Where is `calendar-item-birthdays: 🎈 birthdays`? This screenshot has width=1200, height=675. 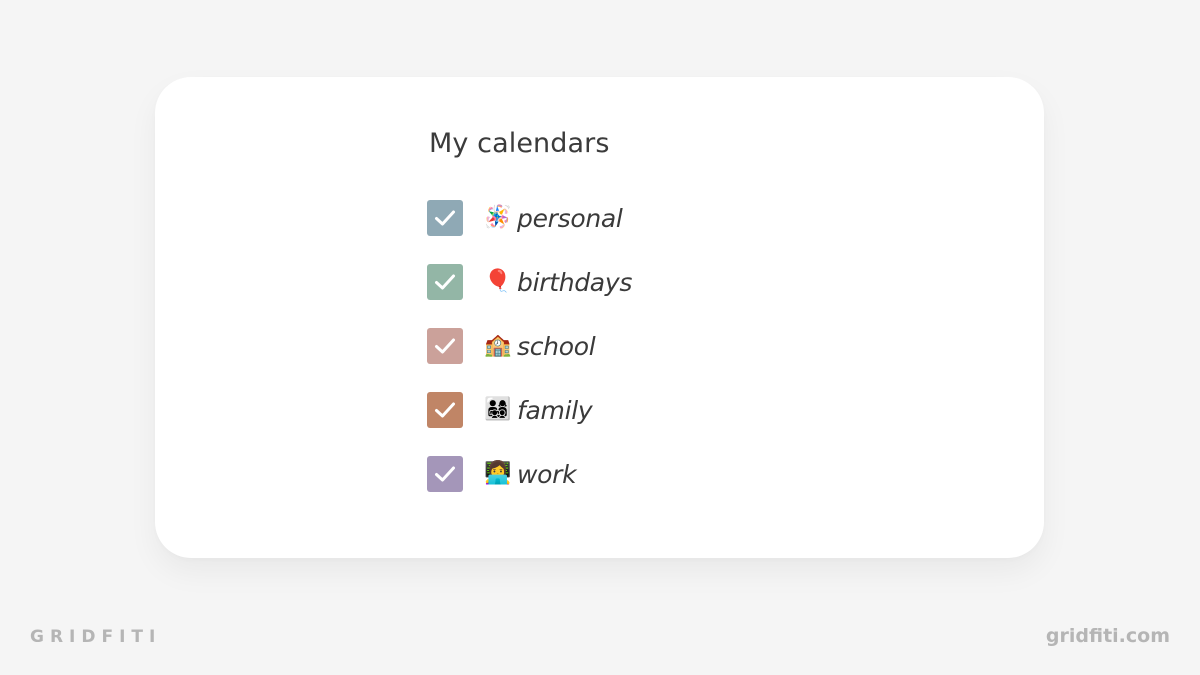
calendar-item-birthdays: 🎈 birthdays is located at coordinates (529, 282).